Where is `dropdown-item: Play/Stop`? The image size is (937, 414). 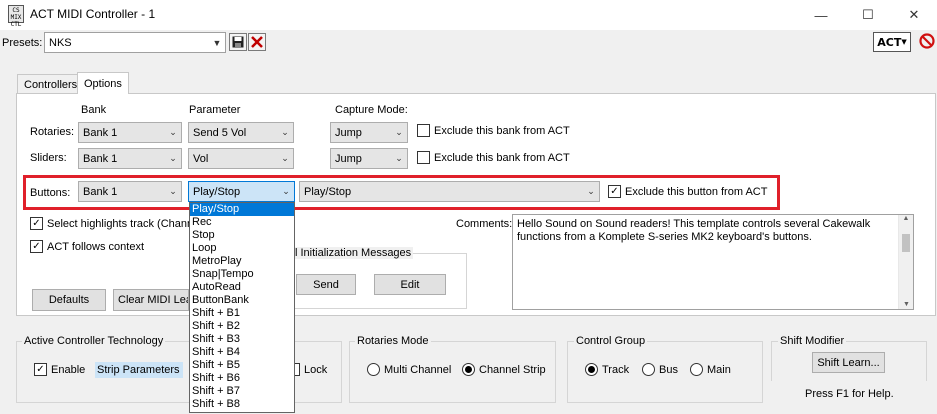 dropdown-item: Play/Stop is located at coordinates (242, 209).